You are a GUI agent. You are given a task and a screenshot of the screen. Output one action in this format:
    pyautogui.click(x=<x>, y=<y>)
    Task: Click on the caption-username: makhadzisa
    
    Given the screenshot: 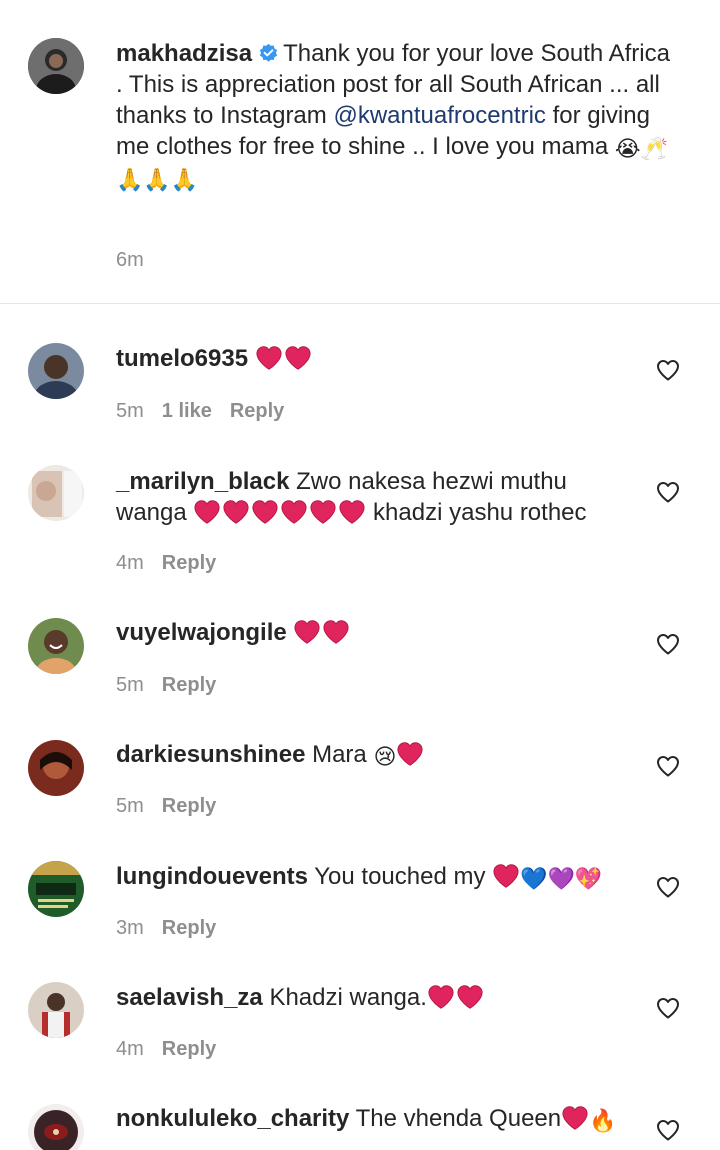 What is the action you would take?
    pyautogui.click(x=184, y=53)
    